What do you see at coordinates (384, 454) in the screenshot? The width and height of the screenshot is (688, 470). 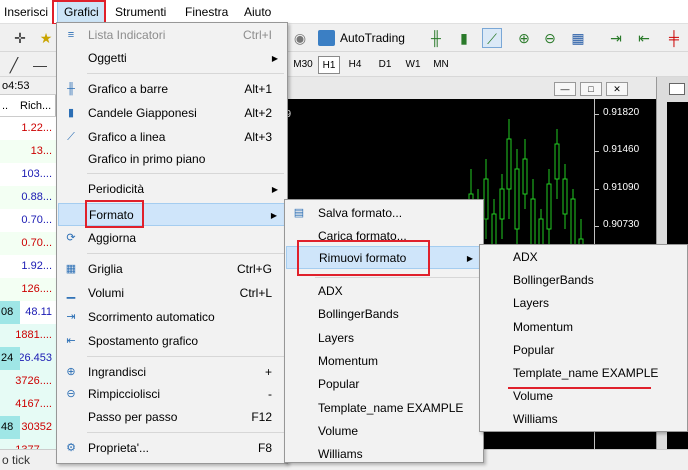 I see `template-item-williams: Williams` at bounding box center [384, 454].